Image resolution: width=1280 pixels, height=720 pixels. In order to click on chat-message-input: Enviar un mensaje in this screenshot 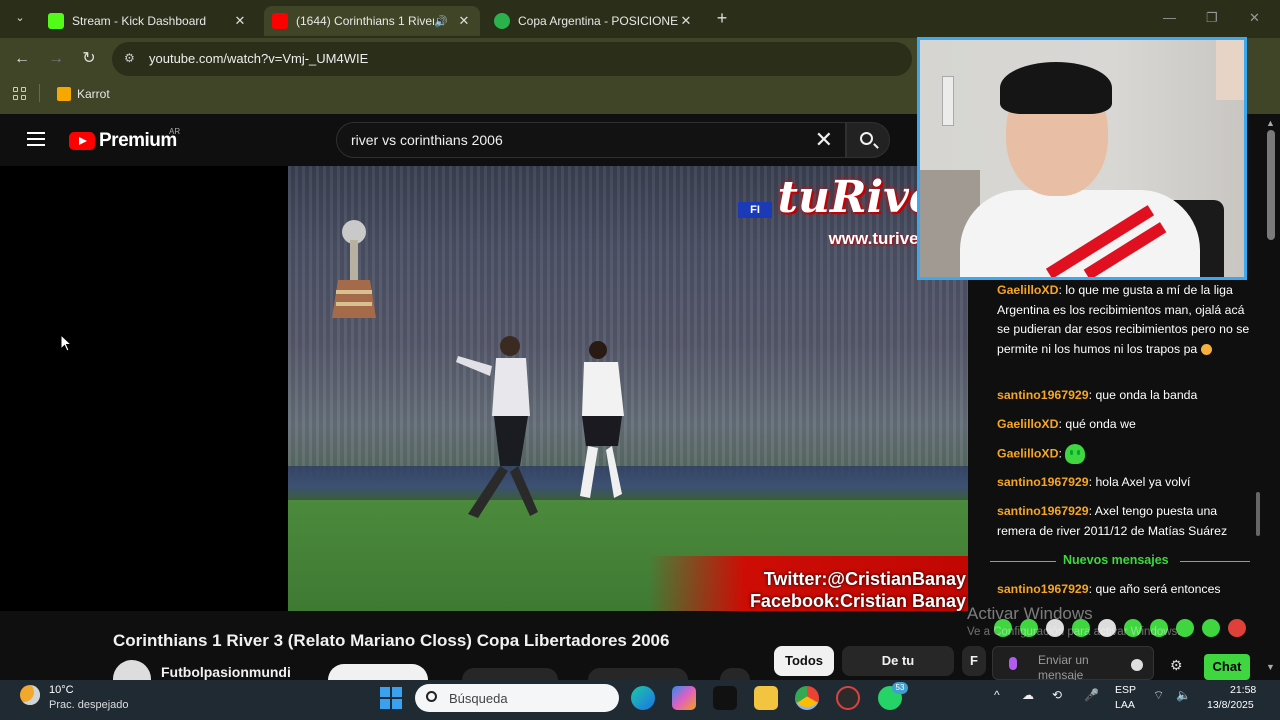, I will do `click(1073, 664)`.